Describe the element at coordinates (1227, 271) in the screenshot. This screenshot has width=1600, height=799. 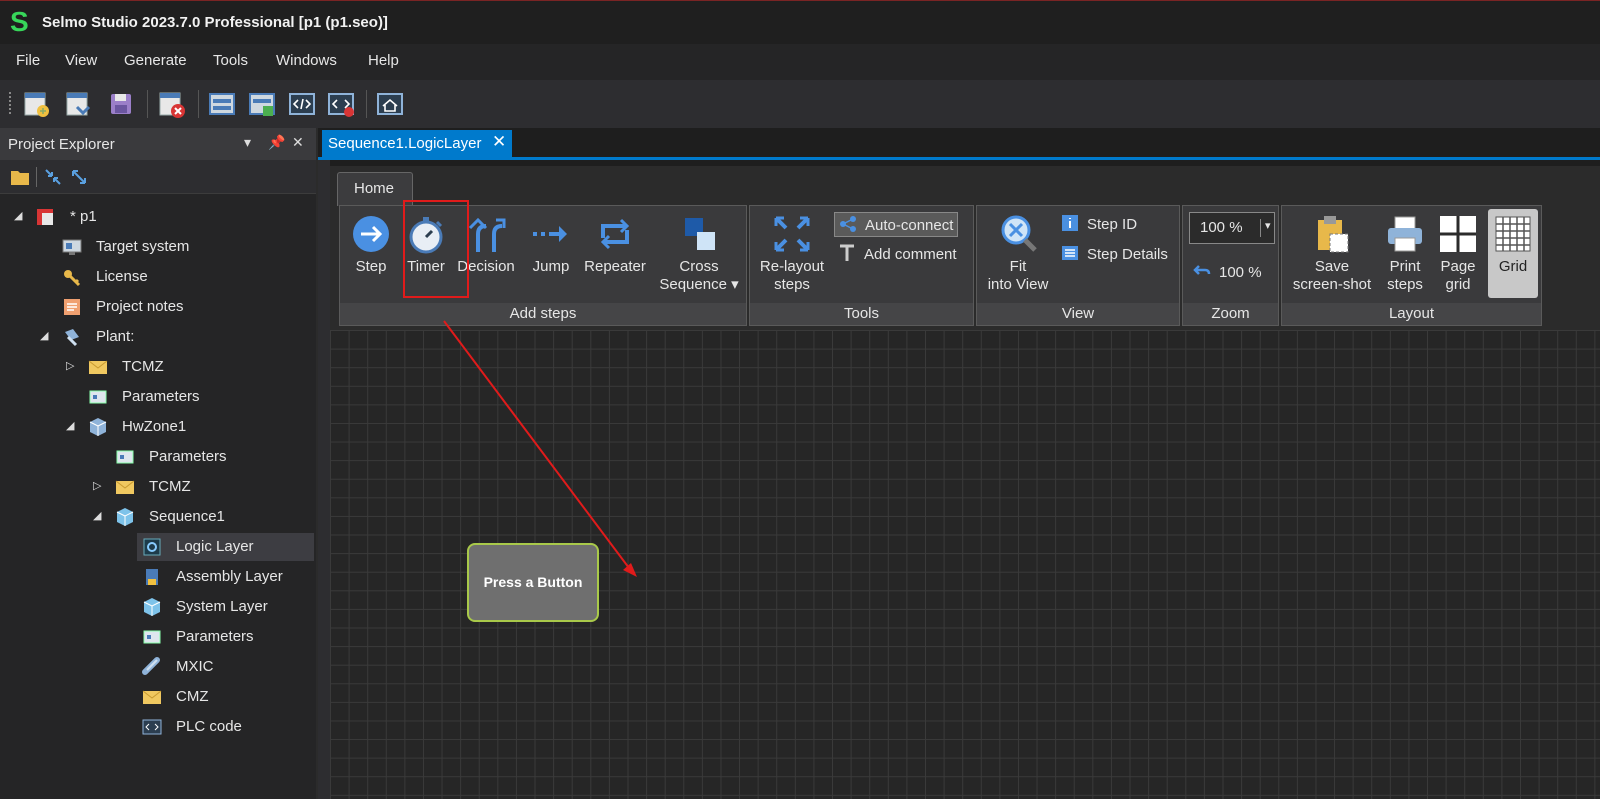
I see `zoom-reset-button: 100 %` at that location.